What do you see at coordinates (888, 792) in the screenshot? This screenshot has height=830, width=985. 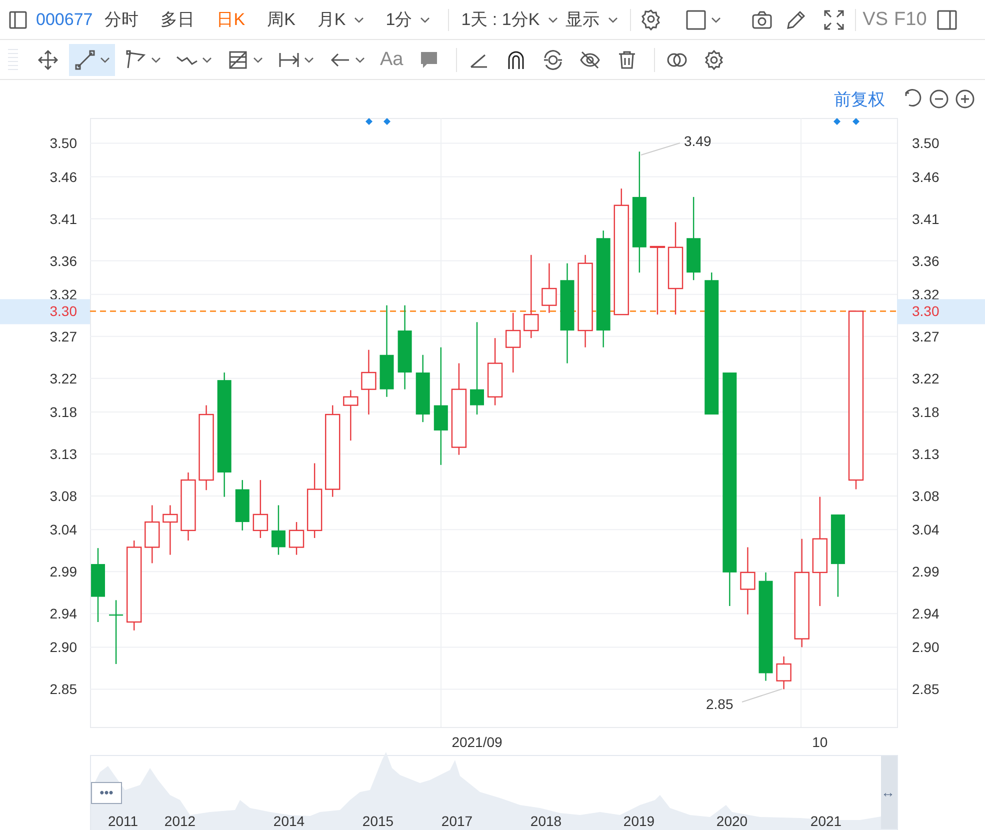 I see `resize-handle: ↔` at bounding box center [888, 792].